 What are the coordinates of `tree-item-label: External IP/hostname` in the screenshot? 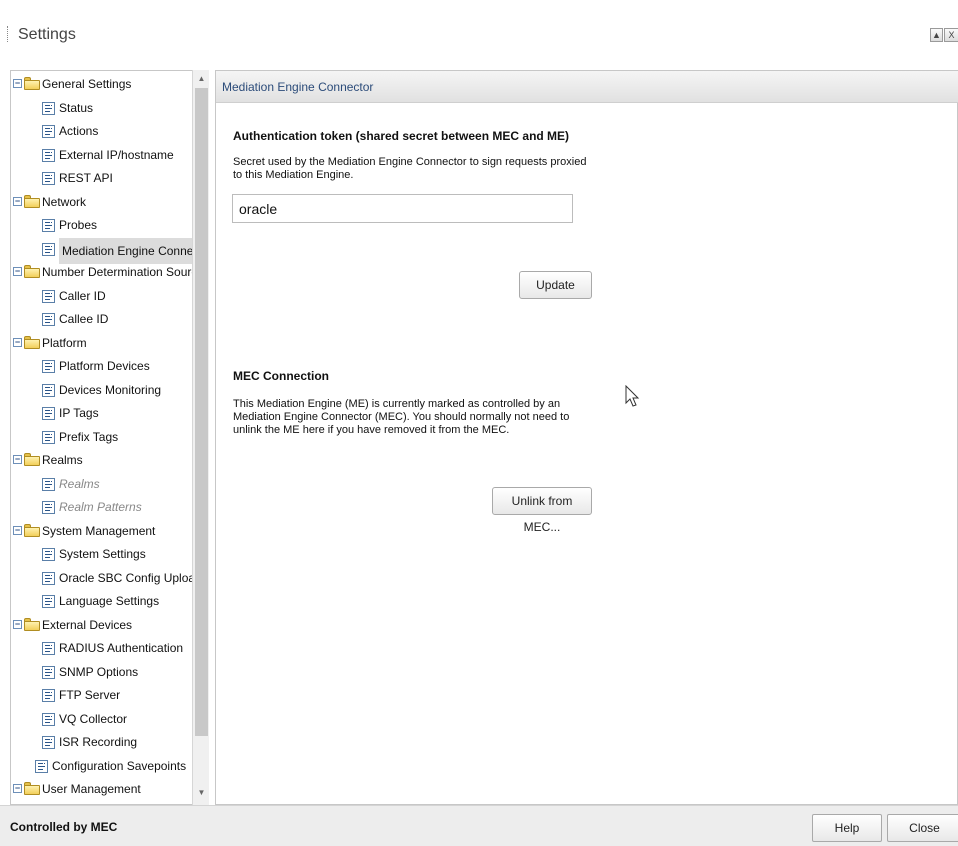 It's located at (116, 154).